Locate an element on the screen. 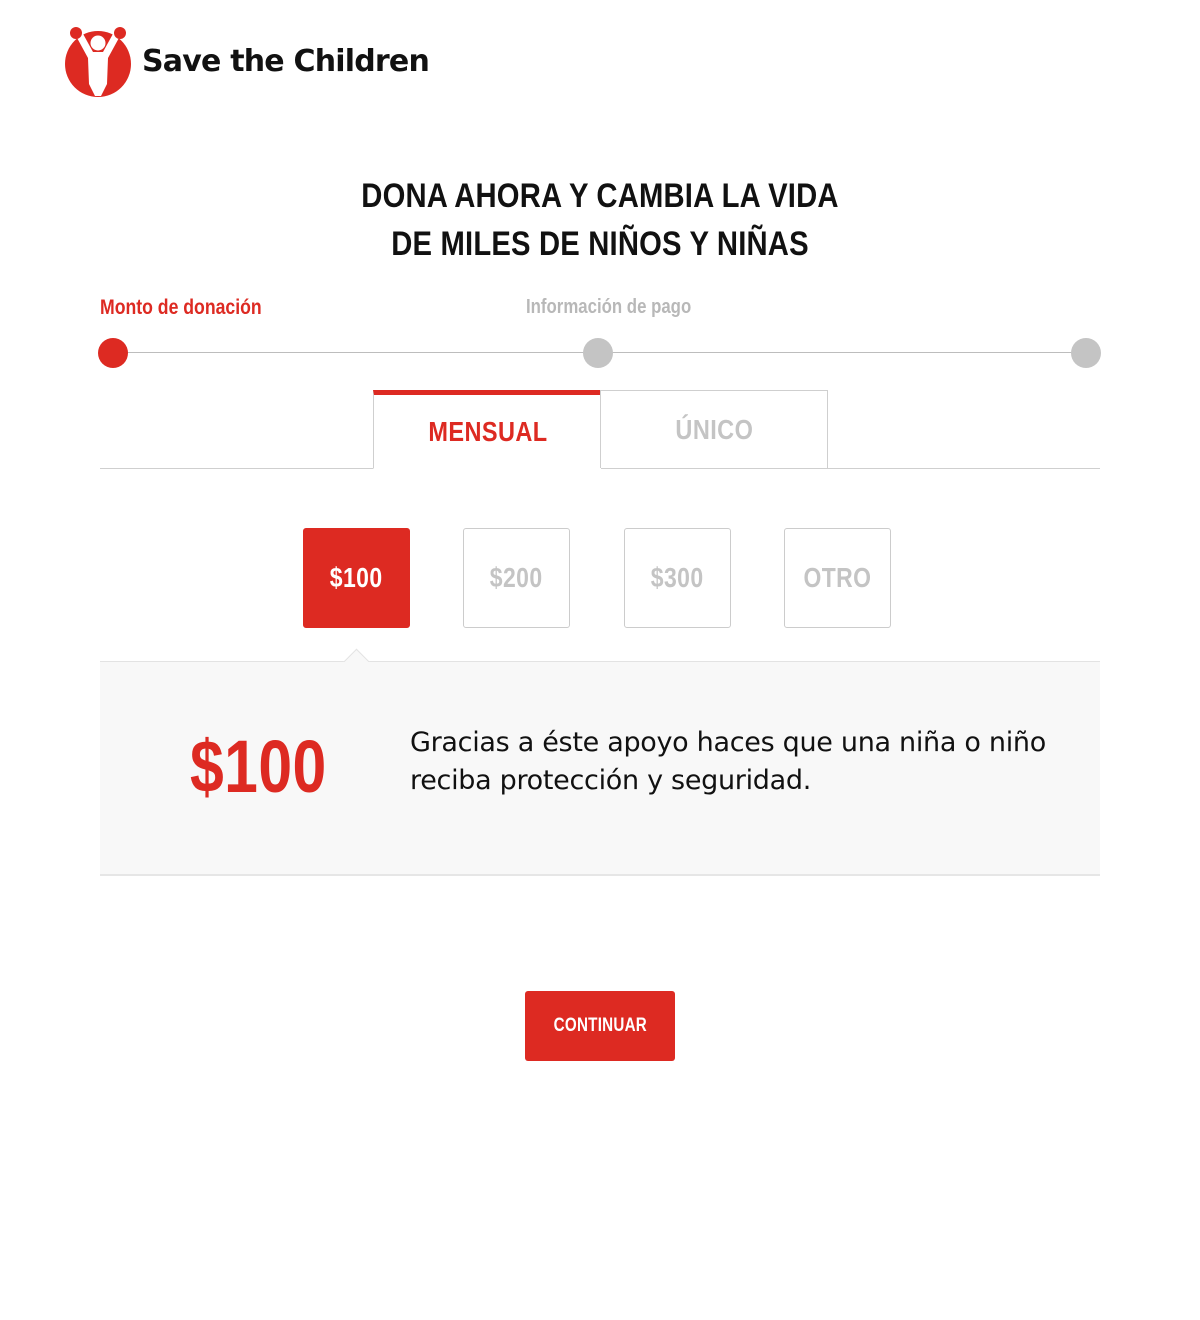 This screenshot has width=1200, height=1320. brand-logo: Save the Children is located at coordinates (246, 61).